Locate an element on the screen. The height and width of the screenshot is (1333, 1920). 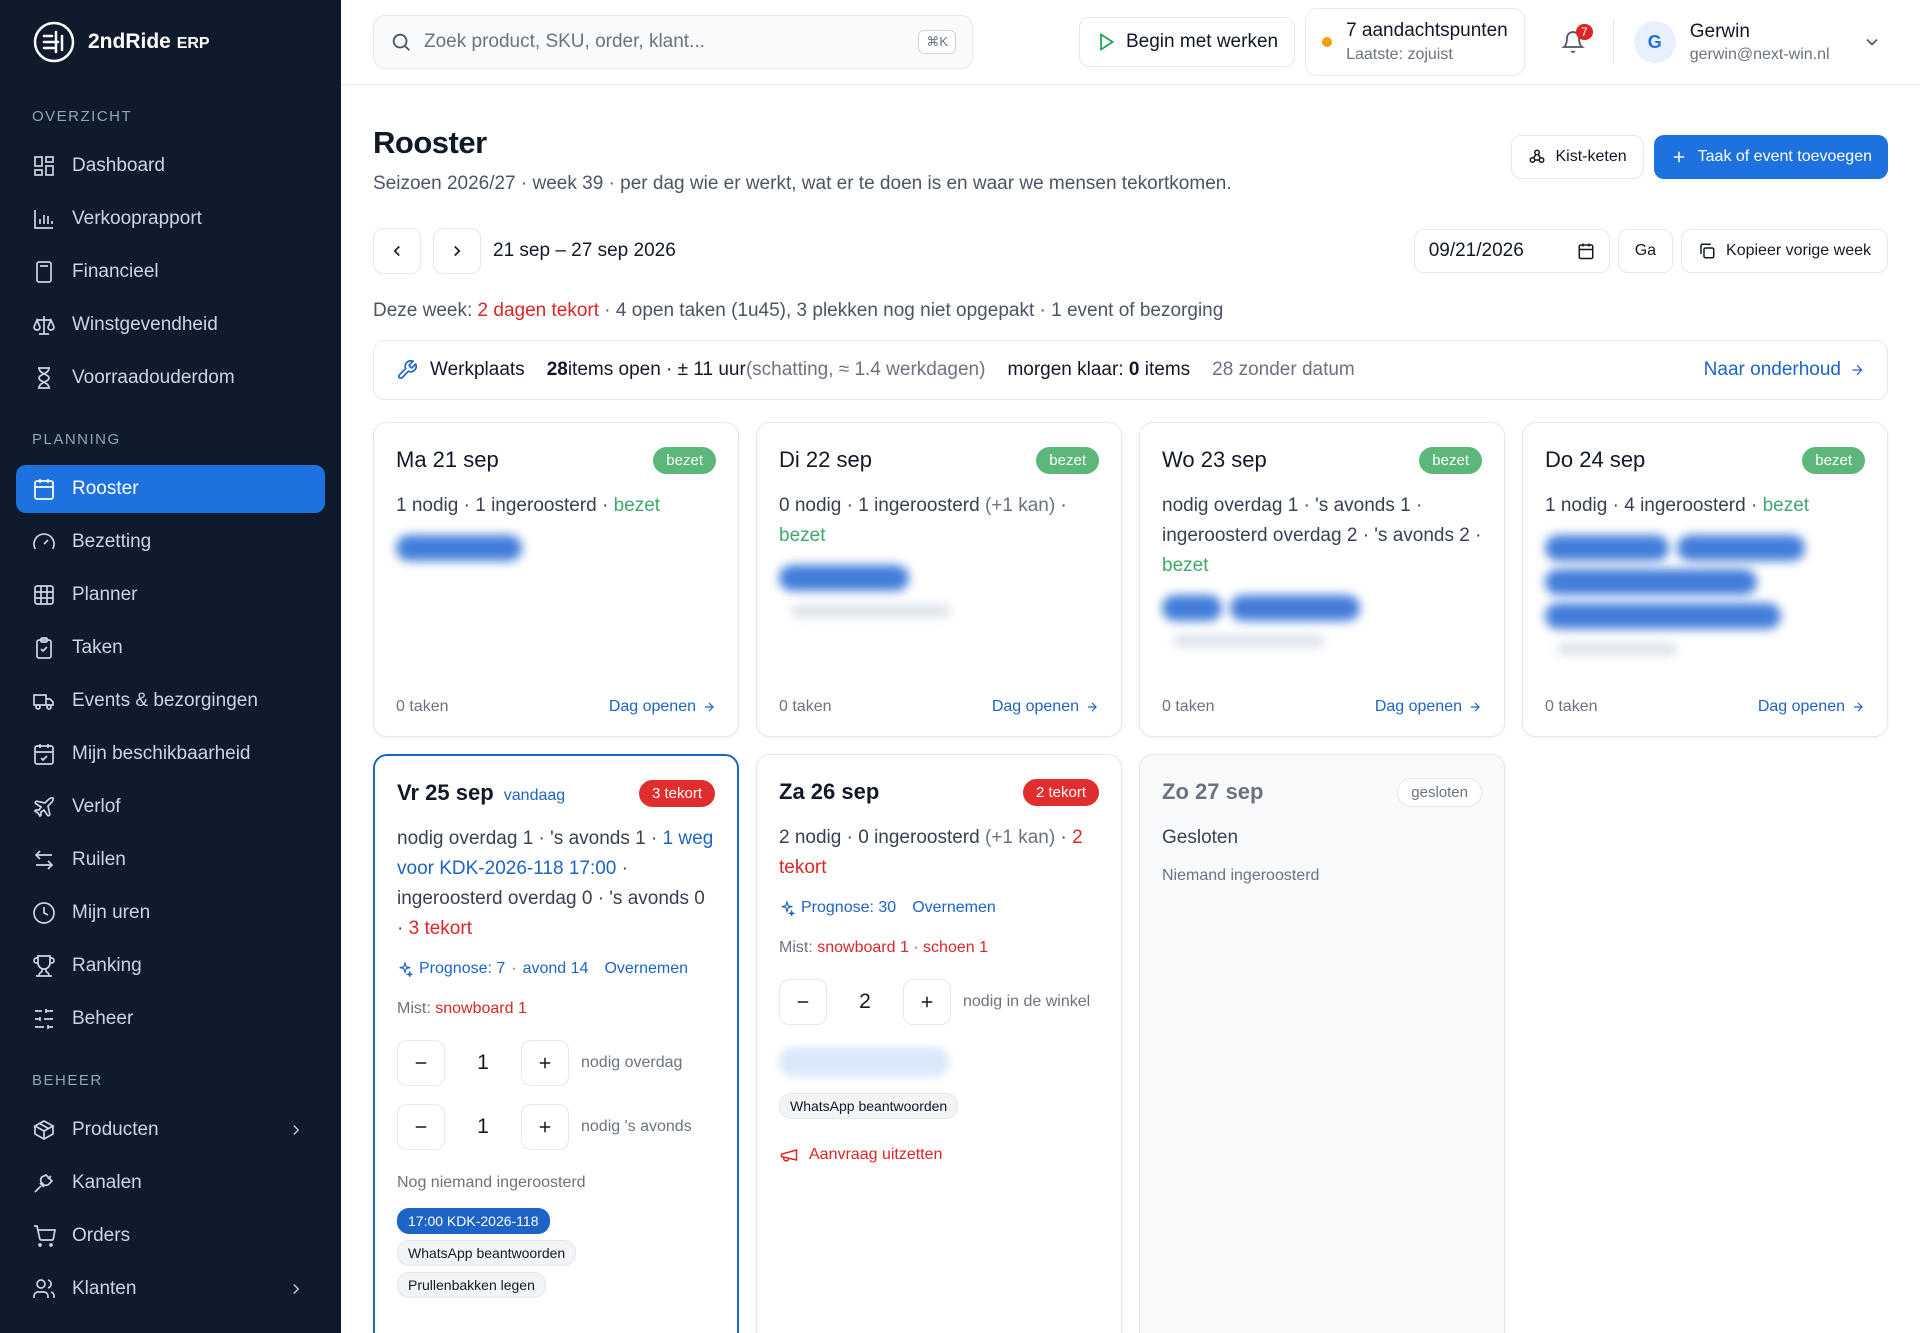
user-menu: G Gerwin gerwin@next-win.nl is located at coordinates (1757, 42).